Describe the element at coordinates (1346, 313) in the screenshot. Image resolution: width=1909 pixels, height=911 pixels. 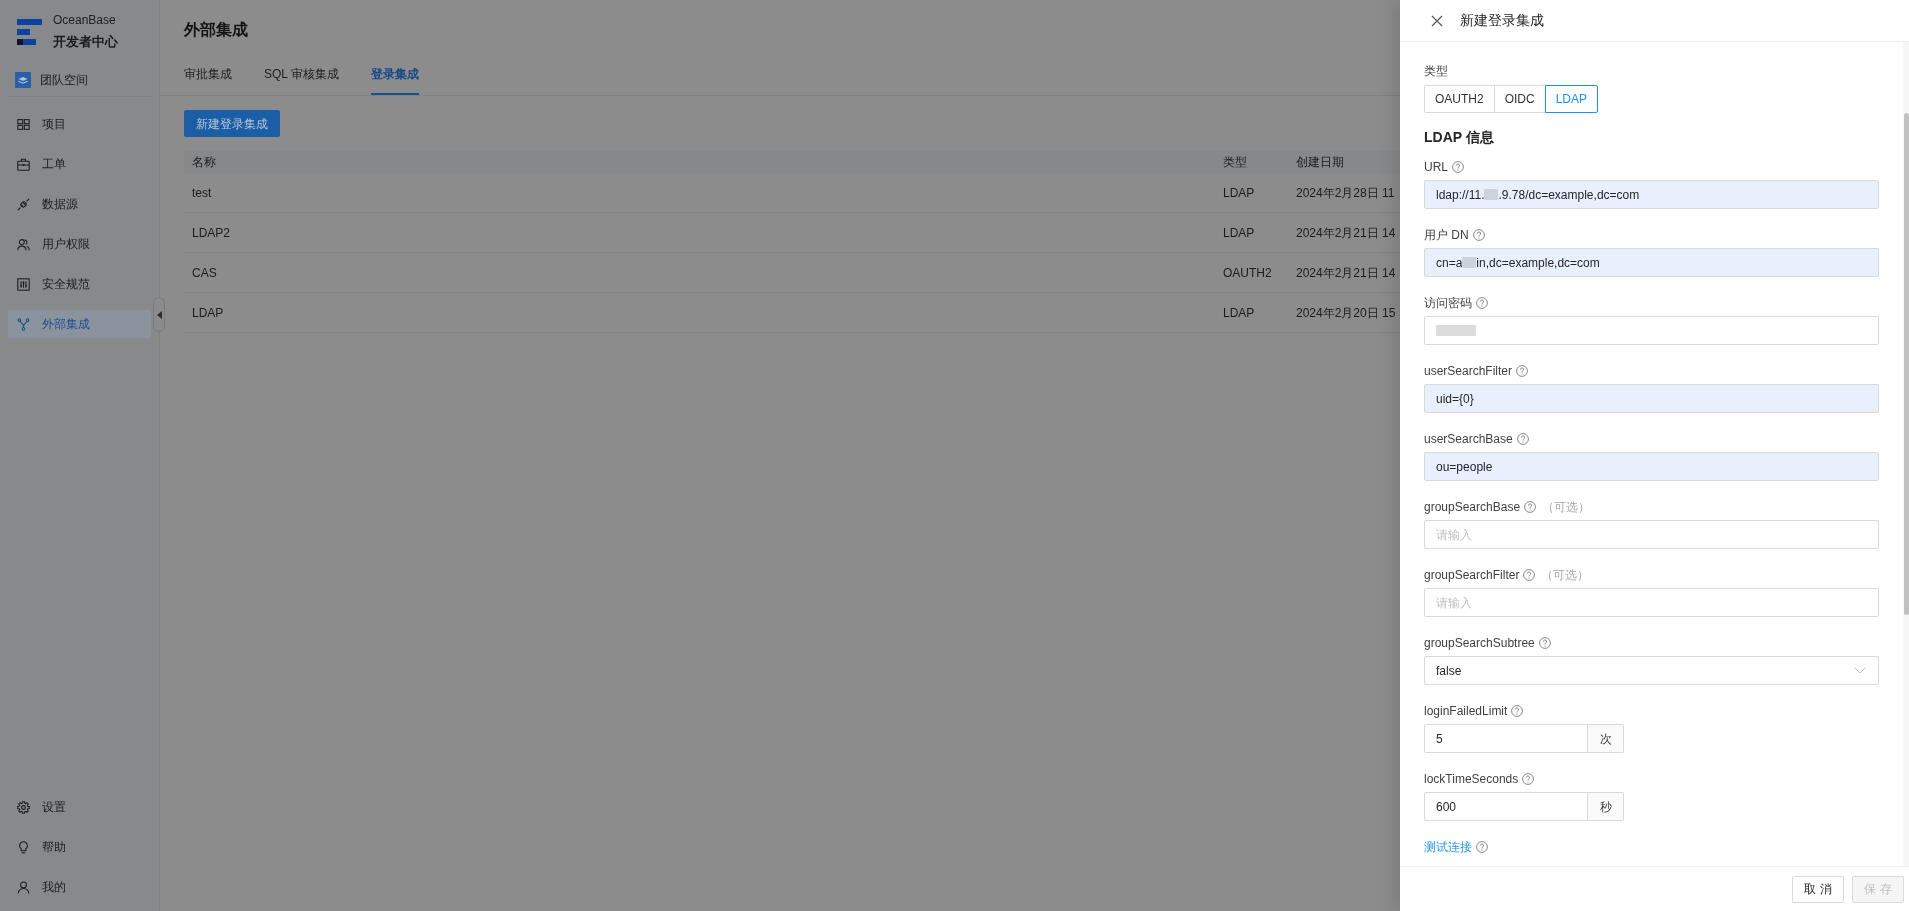
I see `table-cell-text: 2024年2月20日 15` at that location.